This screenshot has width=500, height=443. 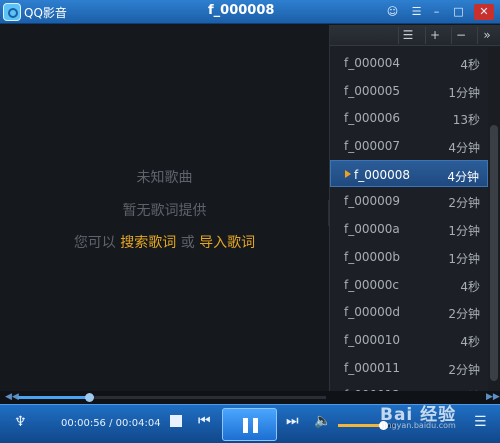 What do you see at coordinates (83, 423) in the screenshot?
I see `current-time: 00:00:56` at bounding box center [83, 423].